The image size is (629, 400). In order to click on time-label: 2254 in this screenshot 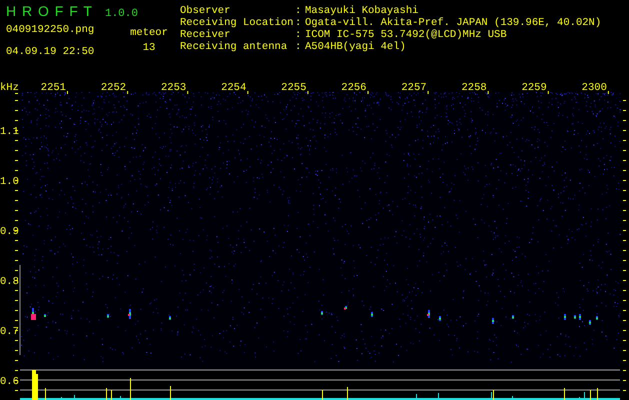, I will do `click(233, 88)`.